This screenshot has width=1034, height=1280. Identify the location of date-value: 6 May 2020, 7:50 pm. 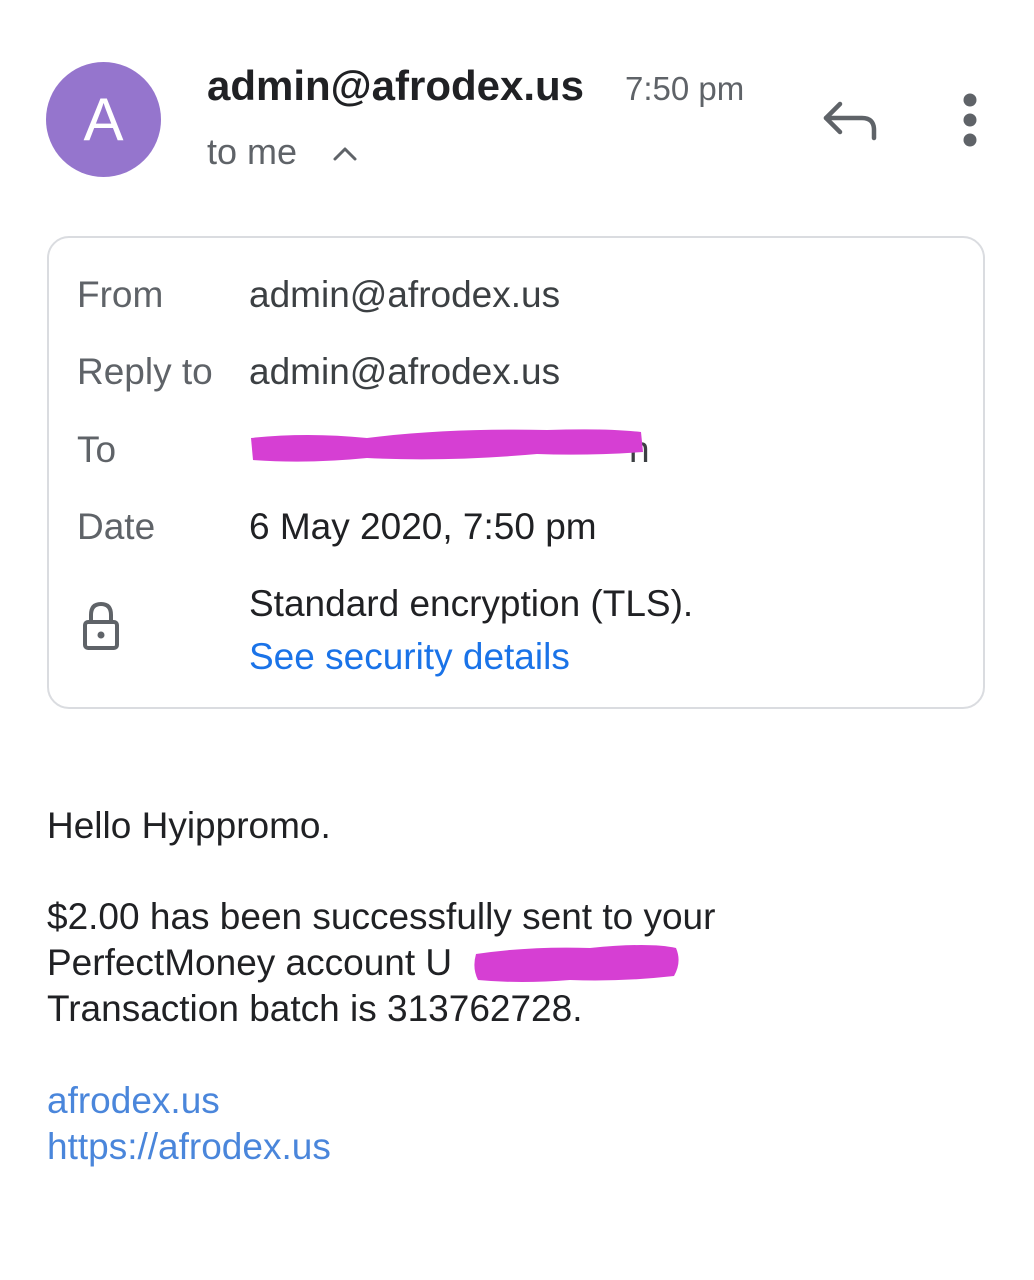
(423, 526).